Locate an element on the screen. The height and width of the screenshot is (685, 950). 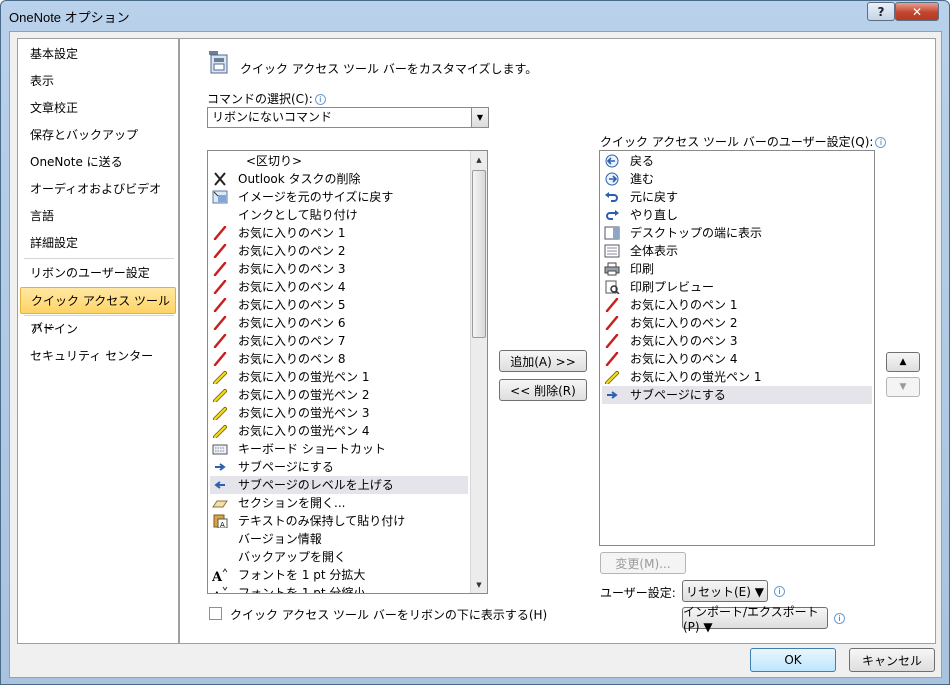
command-source-label-row: コマンドの選択(C): i is located at coordinates (266, 98).